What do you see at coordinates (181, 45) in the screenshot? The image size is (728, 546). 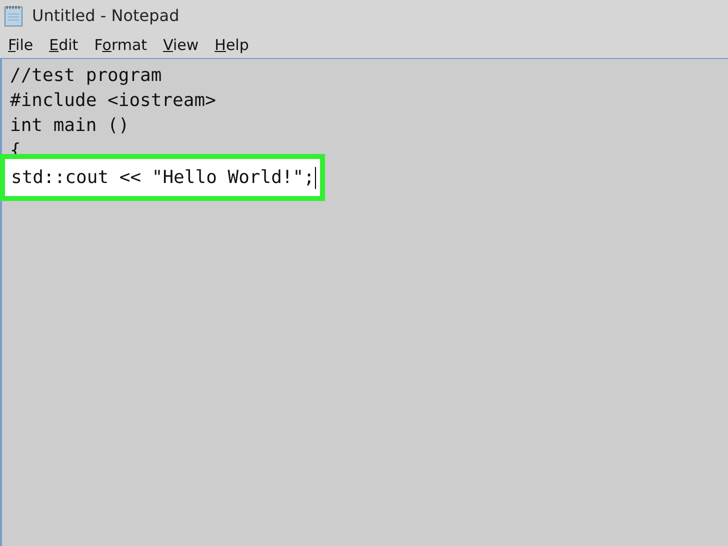 I see `menu-item: View` at bounding box center [181, 45].